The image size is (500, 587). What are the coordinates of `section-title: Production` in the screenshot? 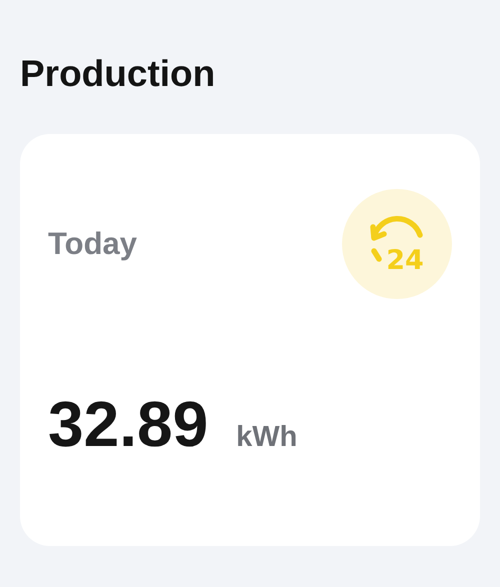 It's located at (118, 74).